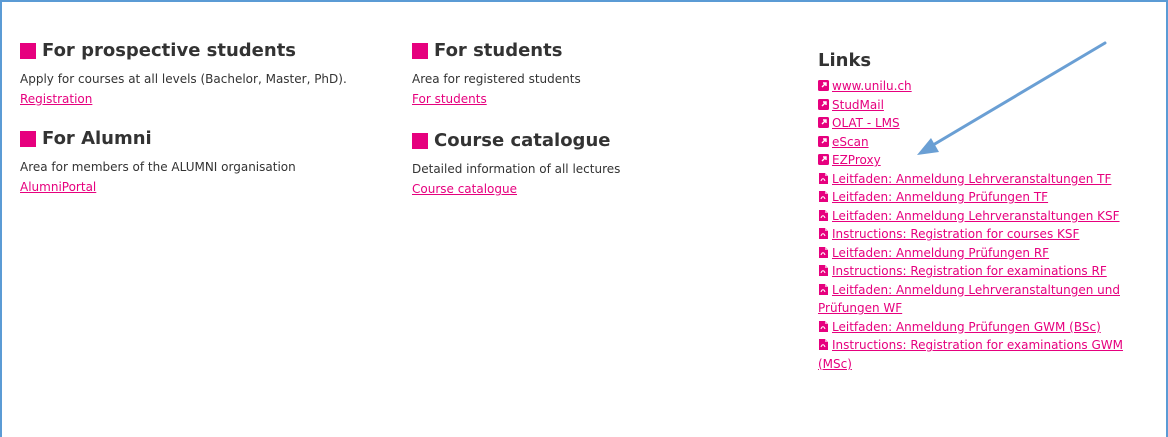 The image size is (1168, 437). Describe the element at coordinates (169, 50) in the screenshot. I see `section-title: For prospective students` at that location.